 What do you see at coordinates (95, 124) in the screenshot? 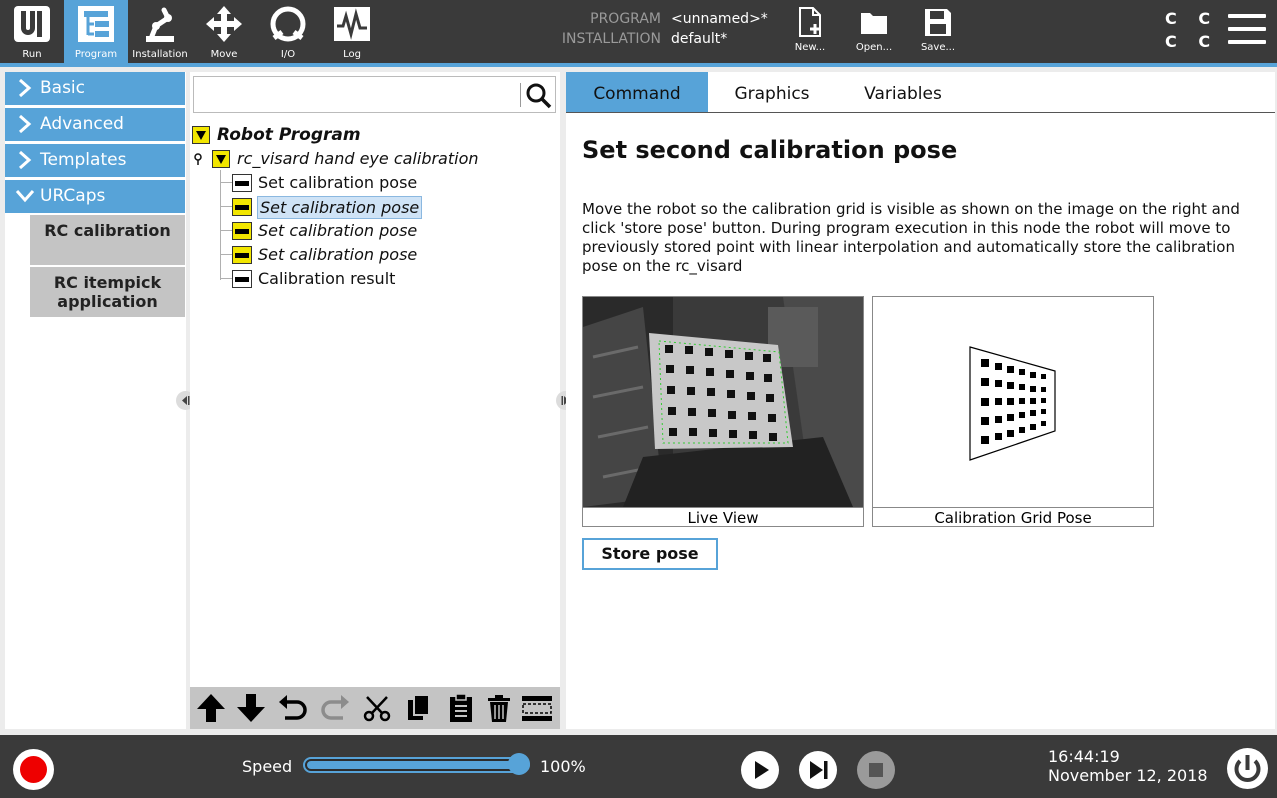
I see `category-advanced: Advanced` at bounding box center [95, 124].